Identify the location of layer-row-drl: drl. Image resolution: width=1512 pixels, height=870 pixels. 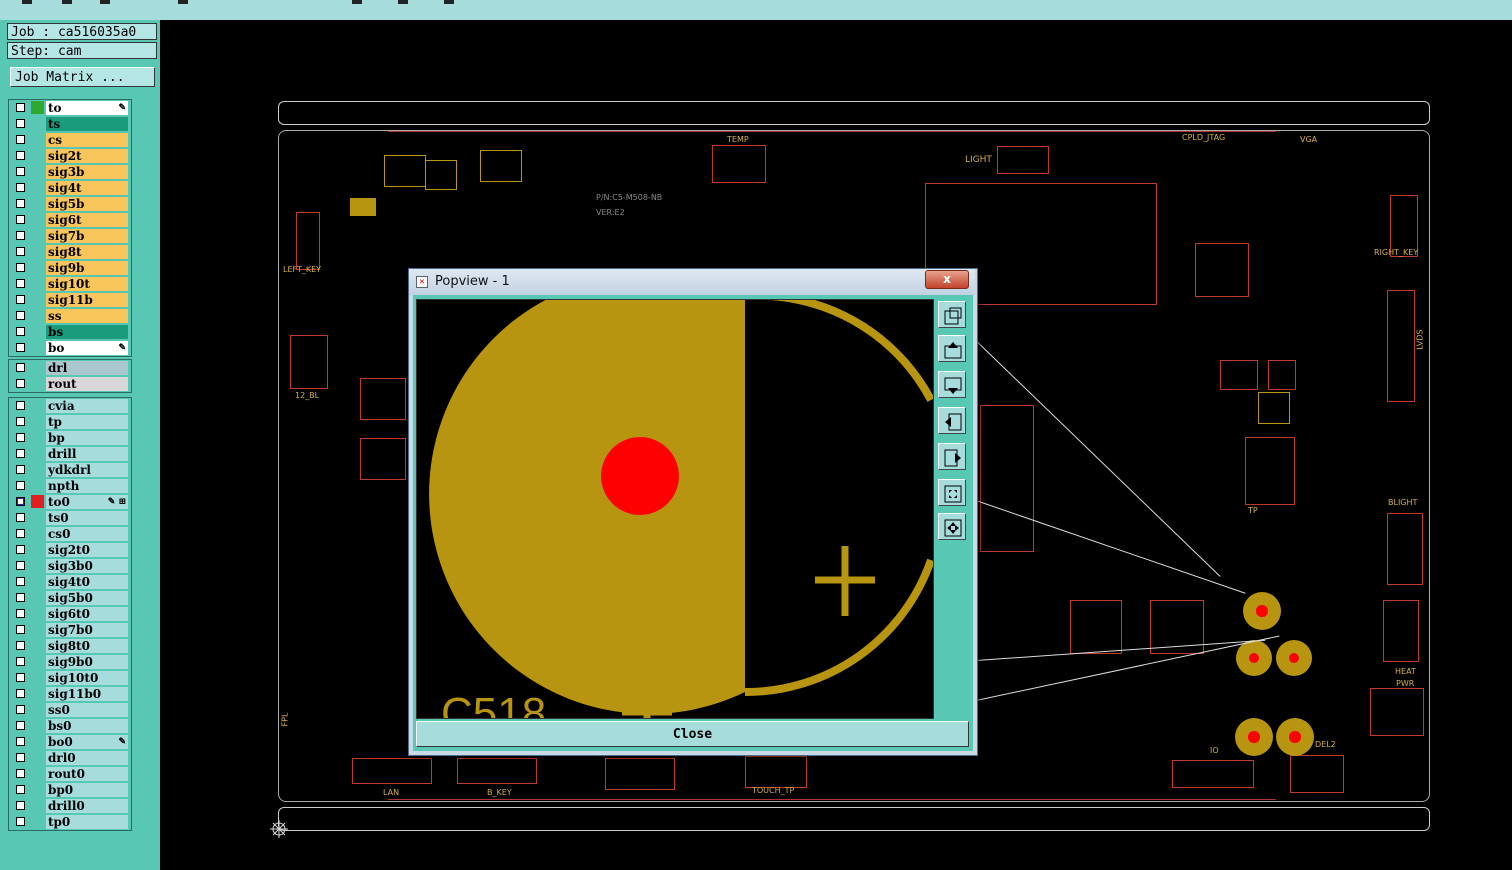
(70, 368).